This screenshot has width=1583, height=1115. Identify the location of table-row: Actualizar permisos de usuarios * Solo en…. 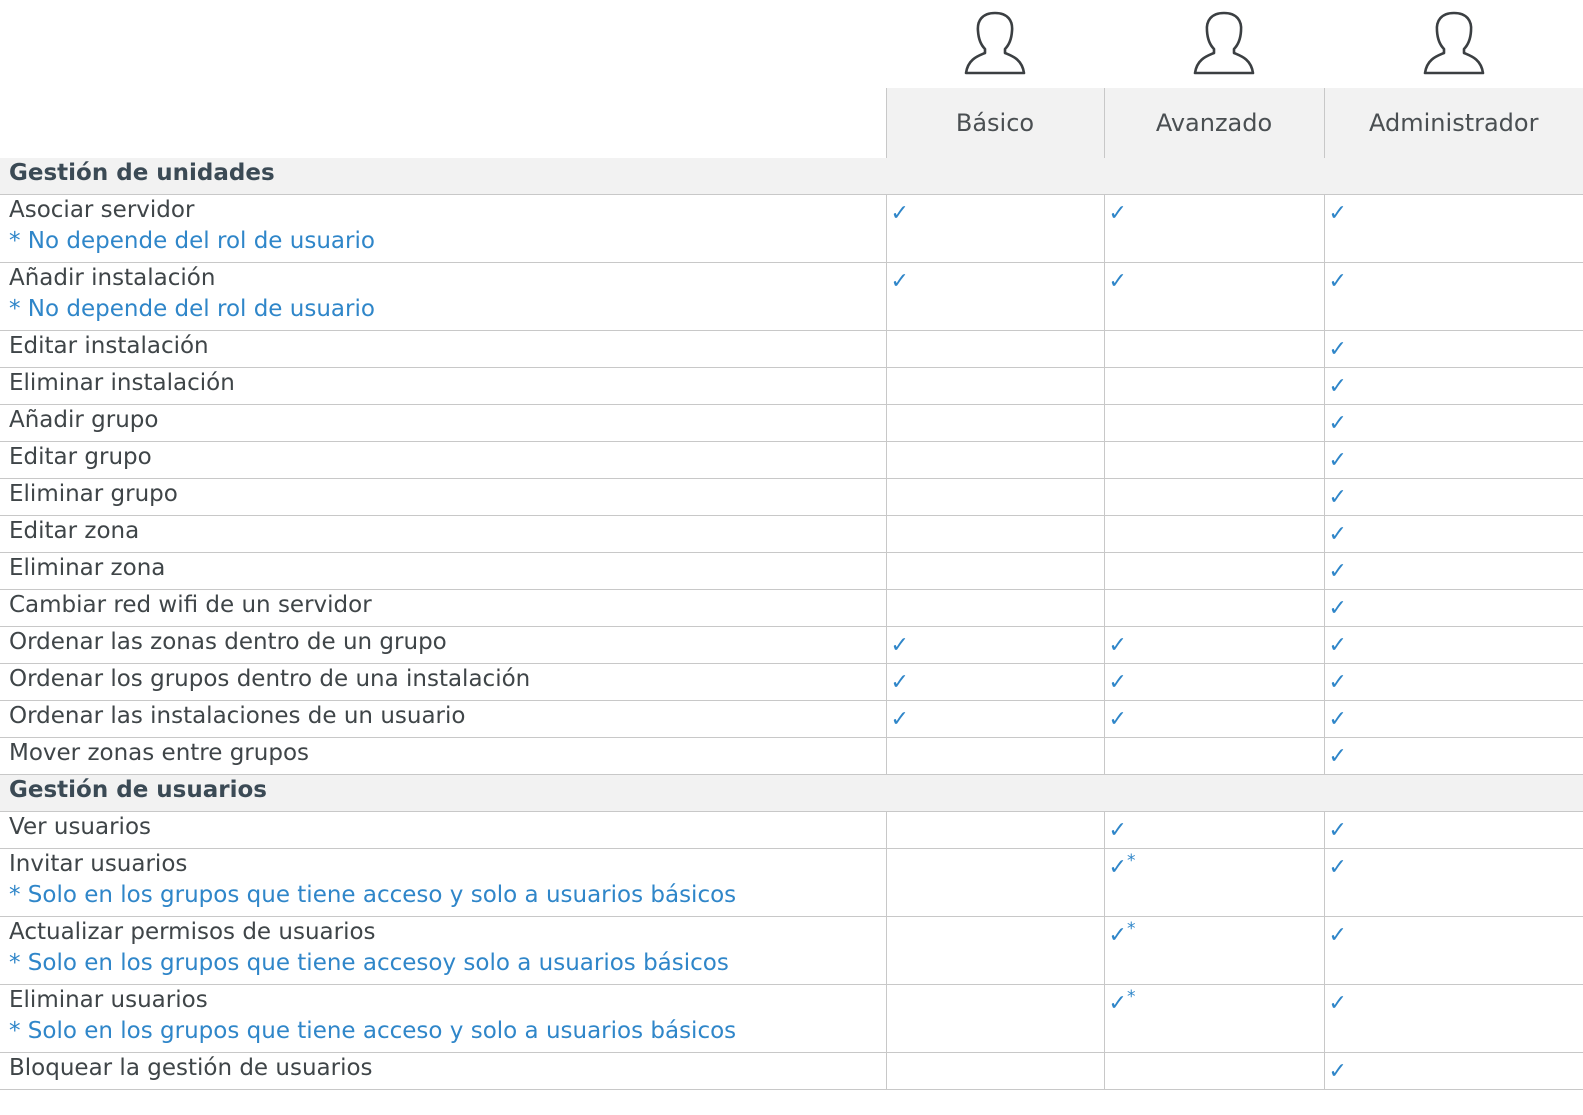
(791, 950).